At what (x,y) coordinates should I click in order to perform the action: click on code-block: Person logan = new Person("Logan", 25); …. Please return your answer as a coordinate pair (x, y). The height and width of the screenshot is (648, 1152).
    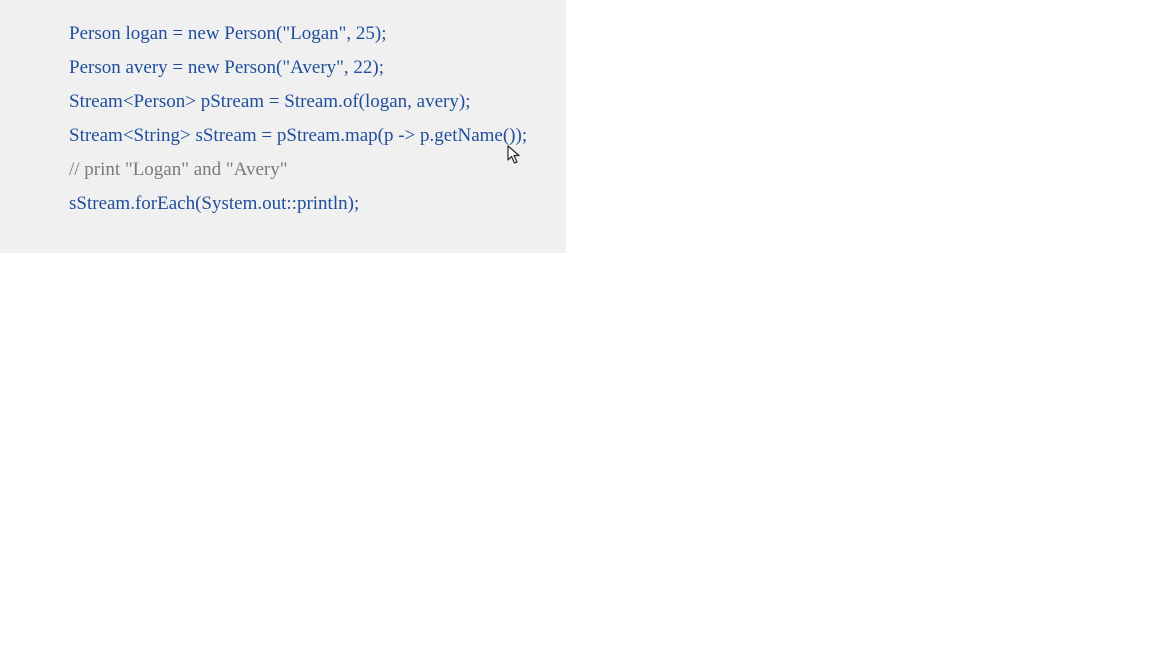
    Looking at the image, I should click on (298, 119).